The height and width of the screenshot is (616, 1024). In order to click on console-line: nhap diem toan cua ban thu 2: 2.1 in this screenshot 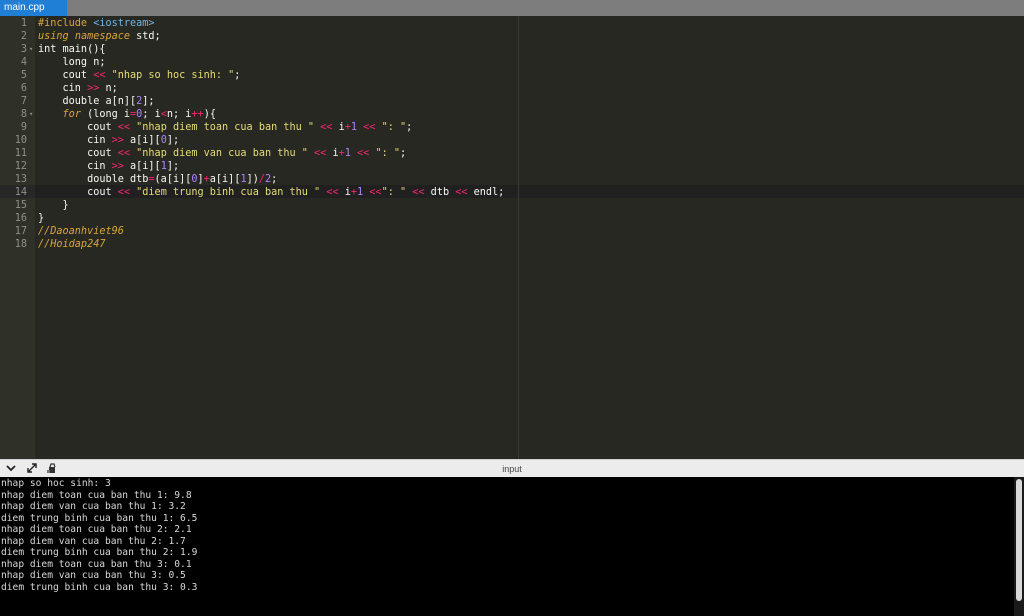, I will do `click(96, 529)`.